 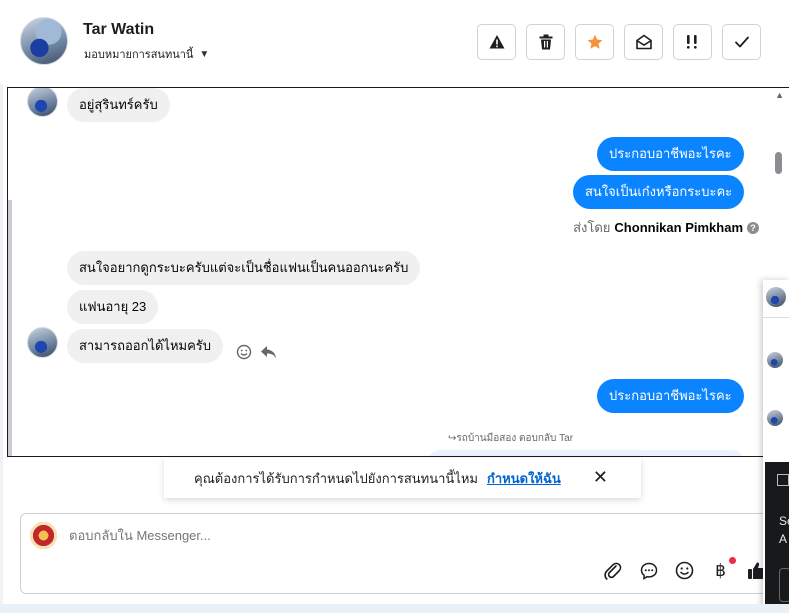 I want to click on side-divider, so click(x=776, y=317).